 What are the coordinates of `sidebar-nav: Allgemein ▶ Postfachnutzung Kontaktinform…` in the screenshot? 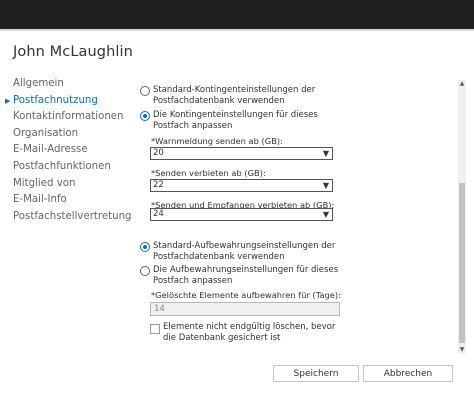 It's located at (68, 151).